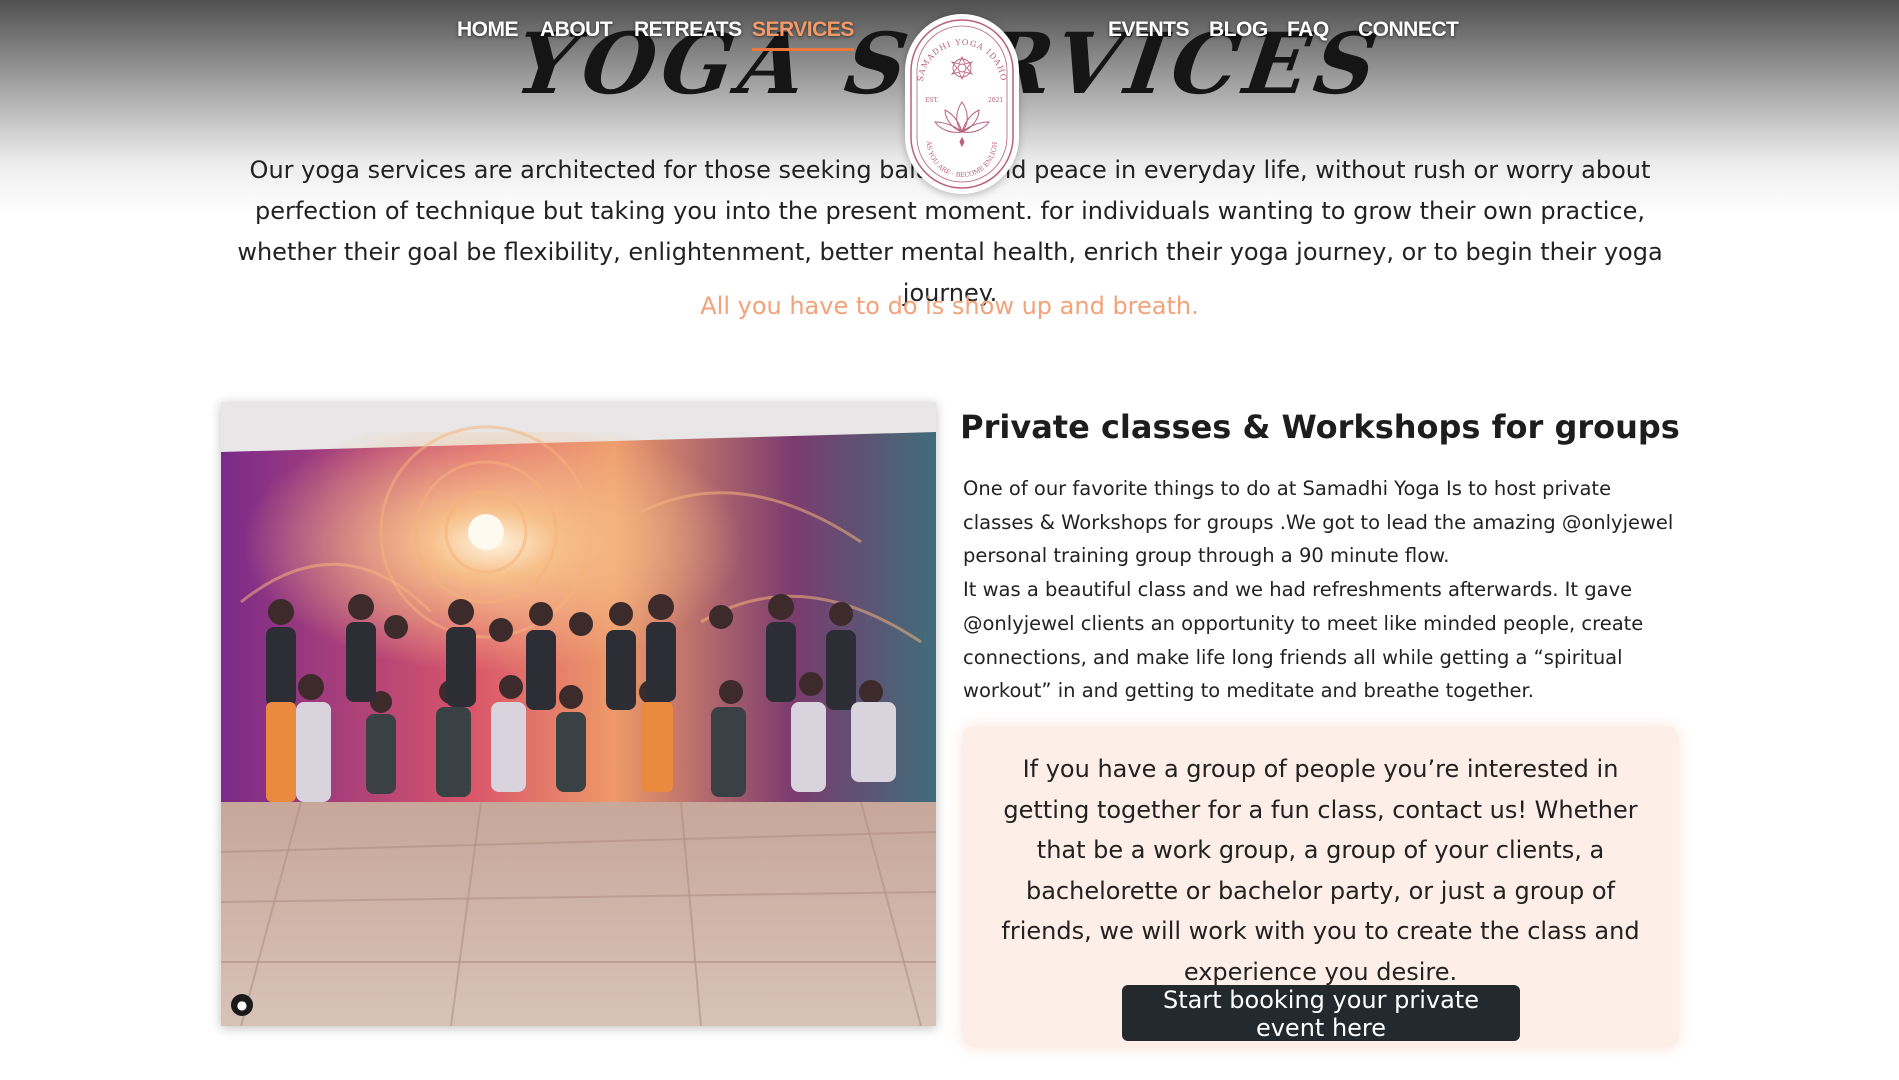 Image resolution: width=1899 pixels, height=1080 pixels. I want to click on svg-text:COME AS YOU ARE · BECOME ENLIG: COME AS YOU ARE · BECOME ENLIGHTENED, so click(952, 96).